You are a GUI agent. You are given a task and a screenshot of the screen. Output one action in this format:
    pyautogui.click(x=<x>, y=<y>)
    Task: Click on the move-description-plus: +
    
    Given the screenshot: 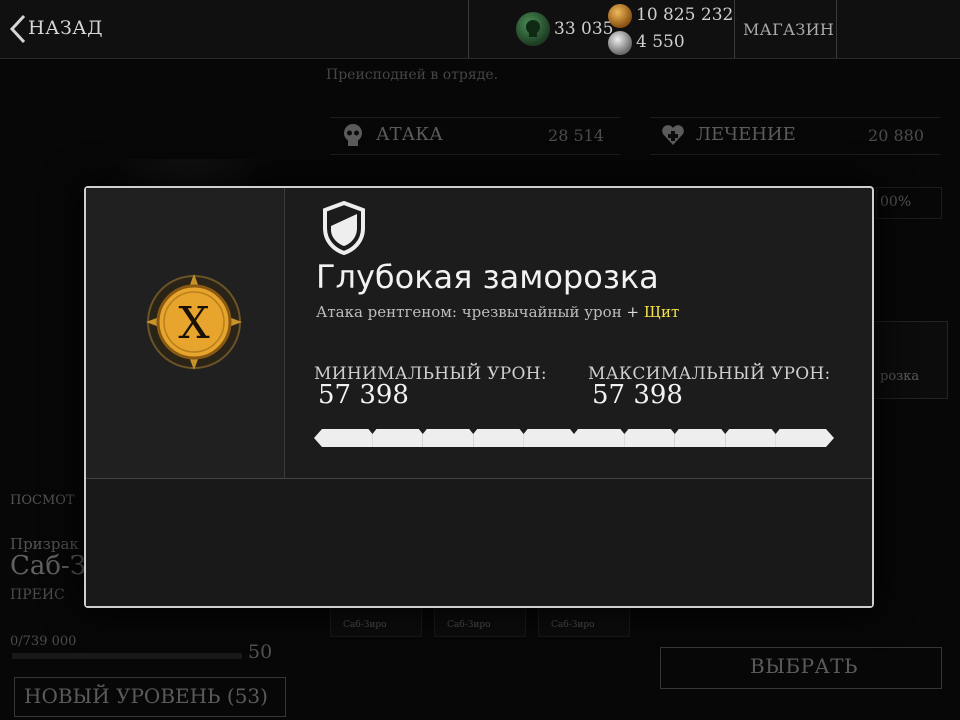 What is the action you would take?
    pyautogui.click(x=633, y=312)
    